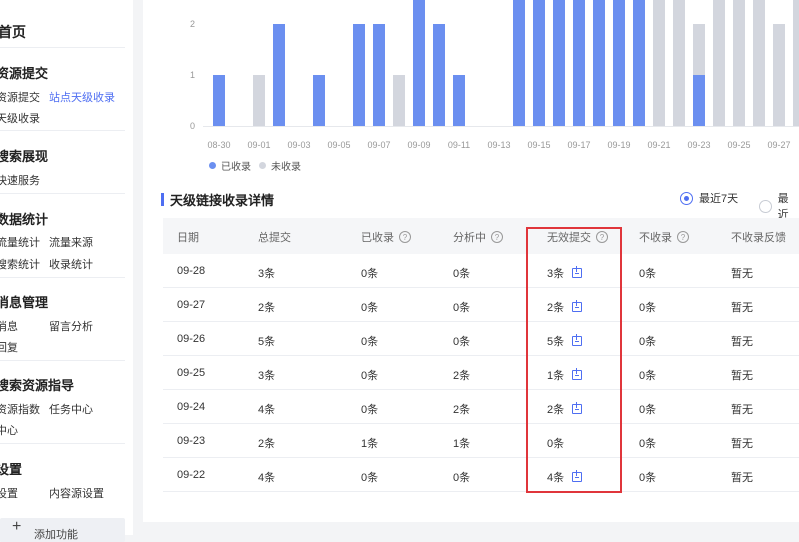 The width and height of the screenshot is (799, 542). What do you see at coordinates (191, 305) in the screenshot?
I see `cell-date: 09-27` at bounding box center [191, 305].